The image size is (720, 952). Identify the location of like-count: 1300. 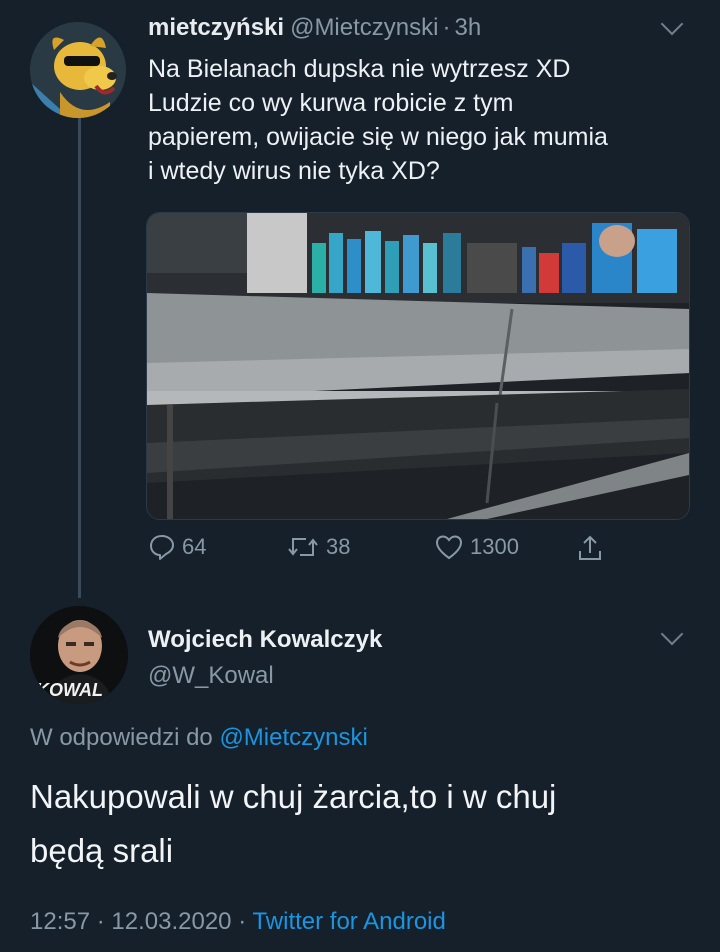
(494, 546).